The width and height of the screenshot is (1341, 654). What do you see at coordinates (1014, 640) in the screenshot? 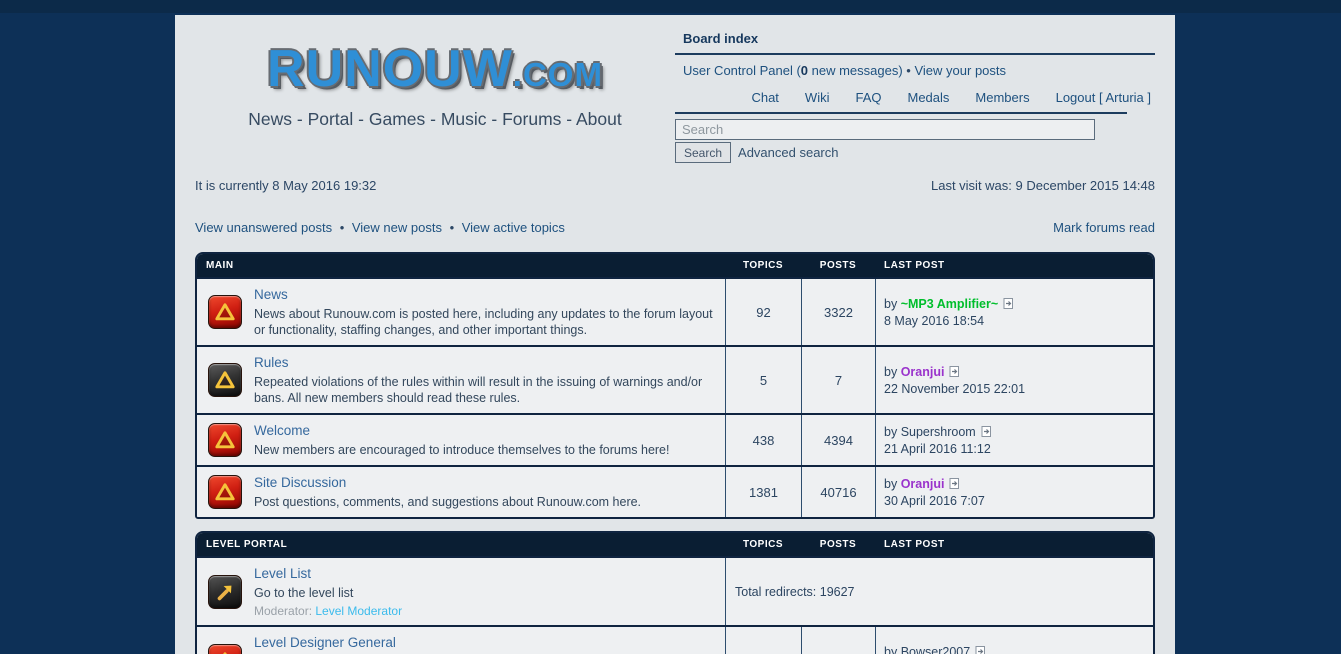
I see `last-post-cell: by Bowser20078 May 2016 2:32` at bounding box center [1014, 640].